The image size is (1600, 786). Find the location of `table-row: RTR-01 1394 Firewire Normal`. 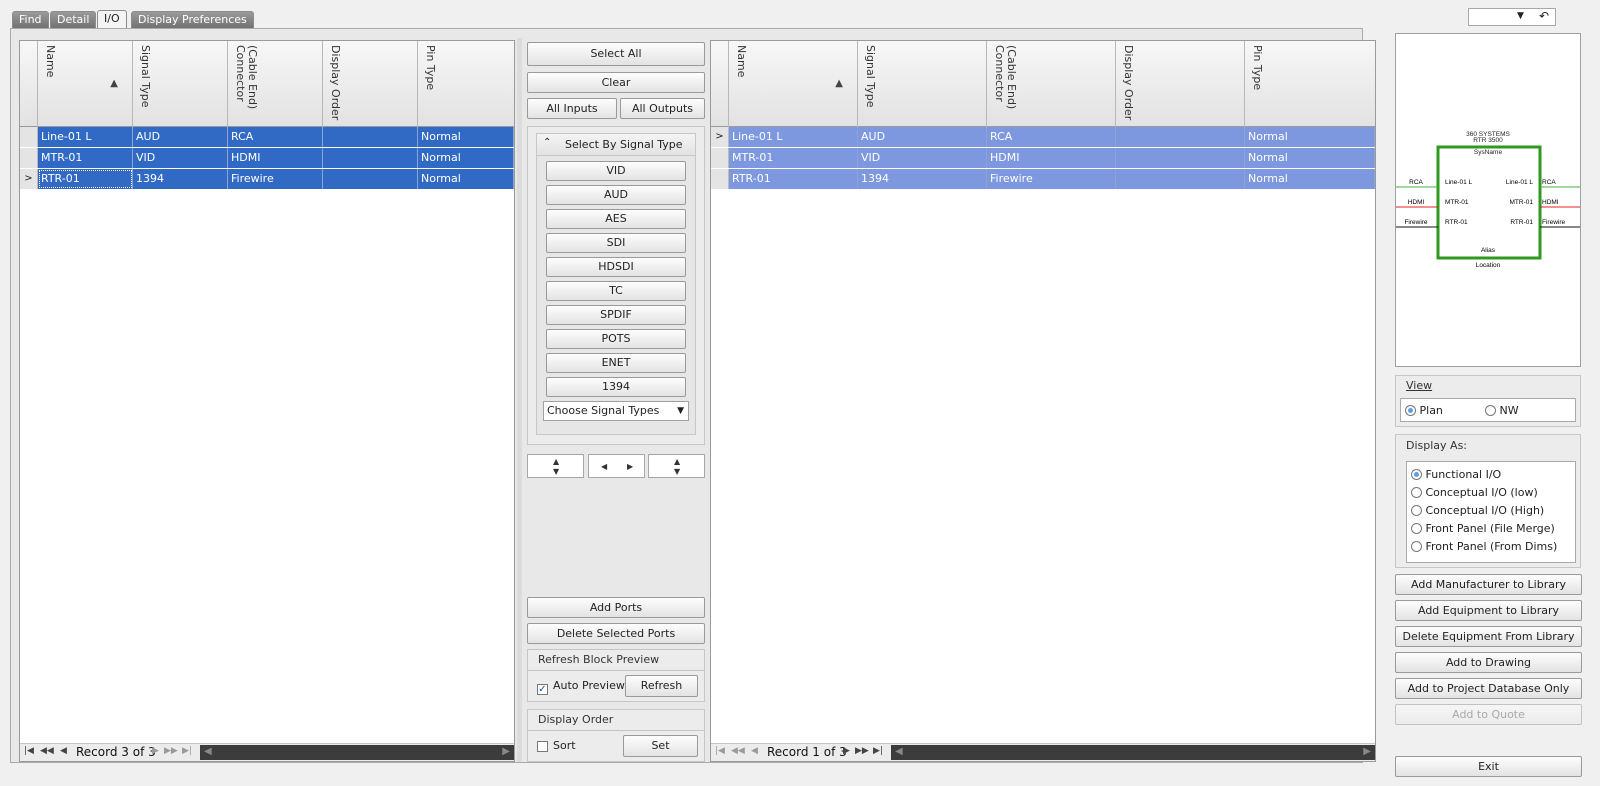

table-row: RTR-01 1394 Firewire Normal is located at coordinates (1043, 179).